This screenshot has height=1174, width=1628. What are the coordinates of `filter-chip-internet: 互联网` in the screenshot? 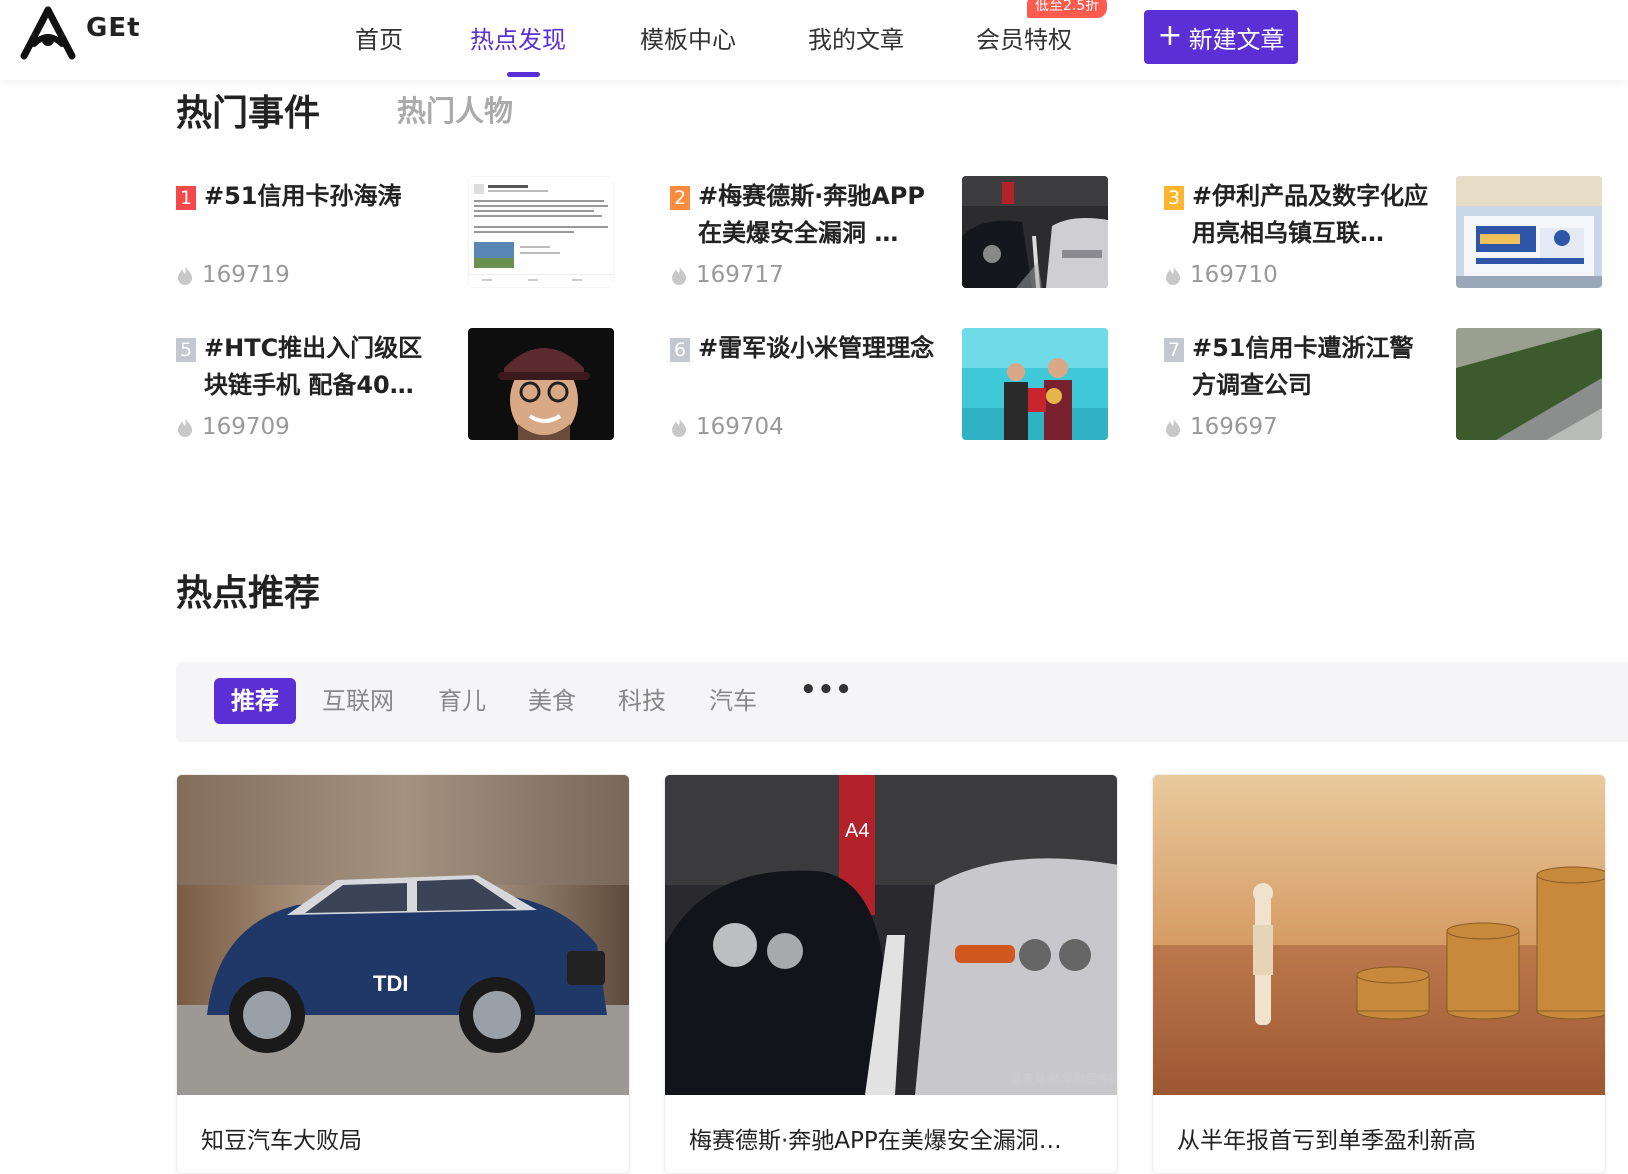 It's located at (358, 701).